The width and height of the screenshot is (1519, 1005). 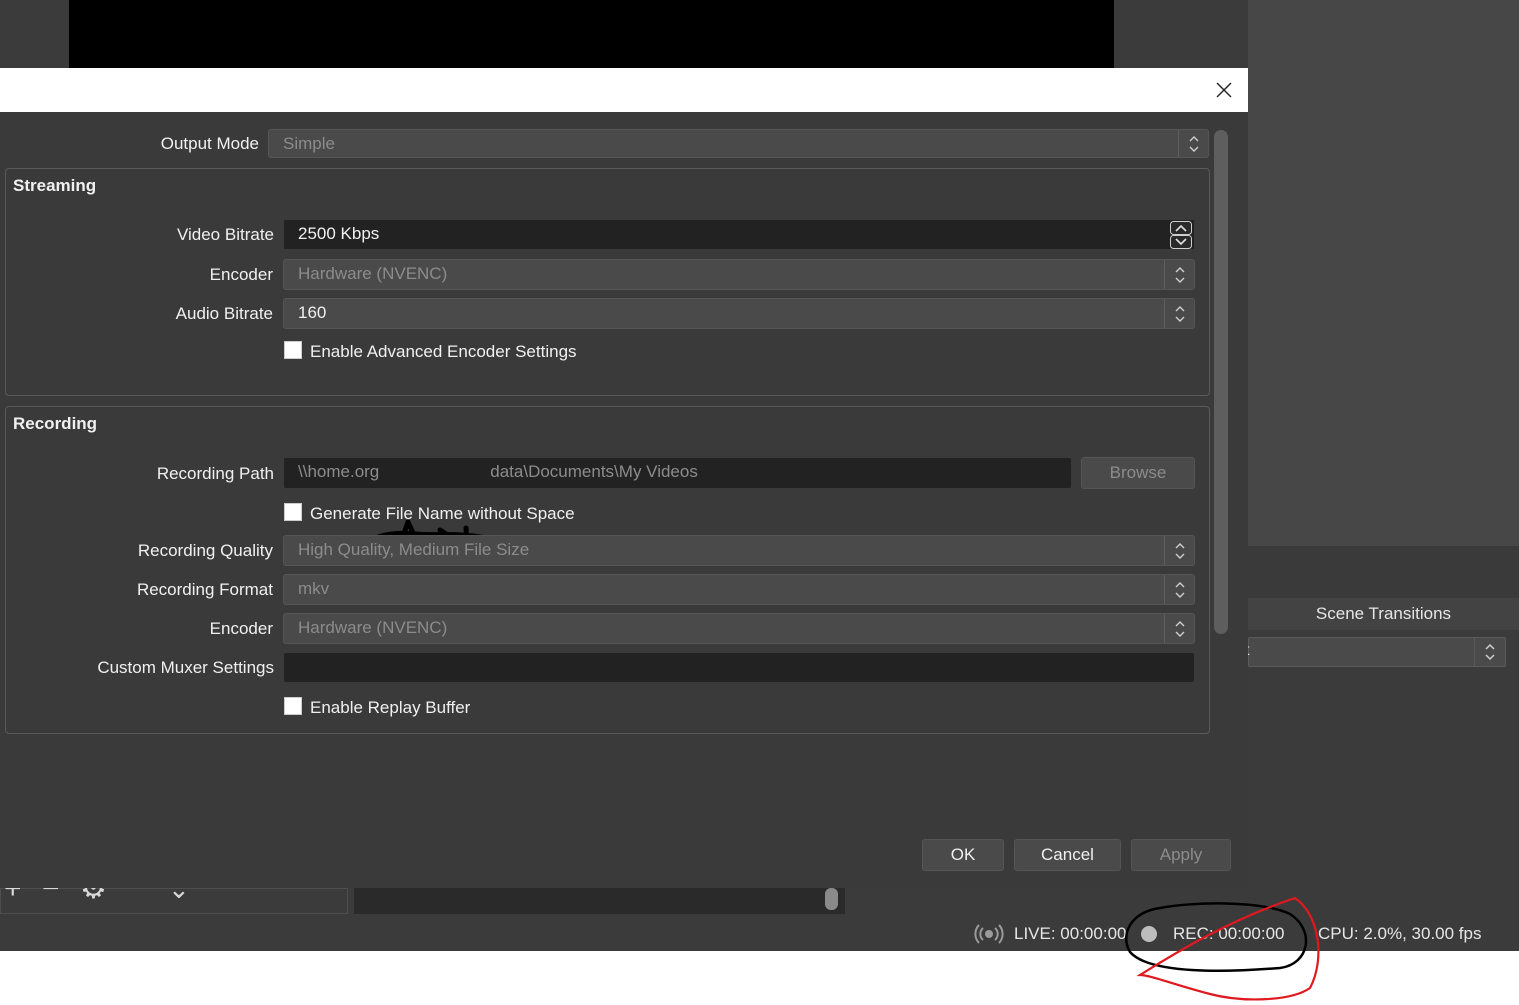 I want to click on cpu-usage: CPU: 2.0%, 30.00 fps, so click(x=1400, y=933).